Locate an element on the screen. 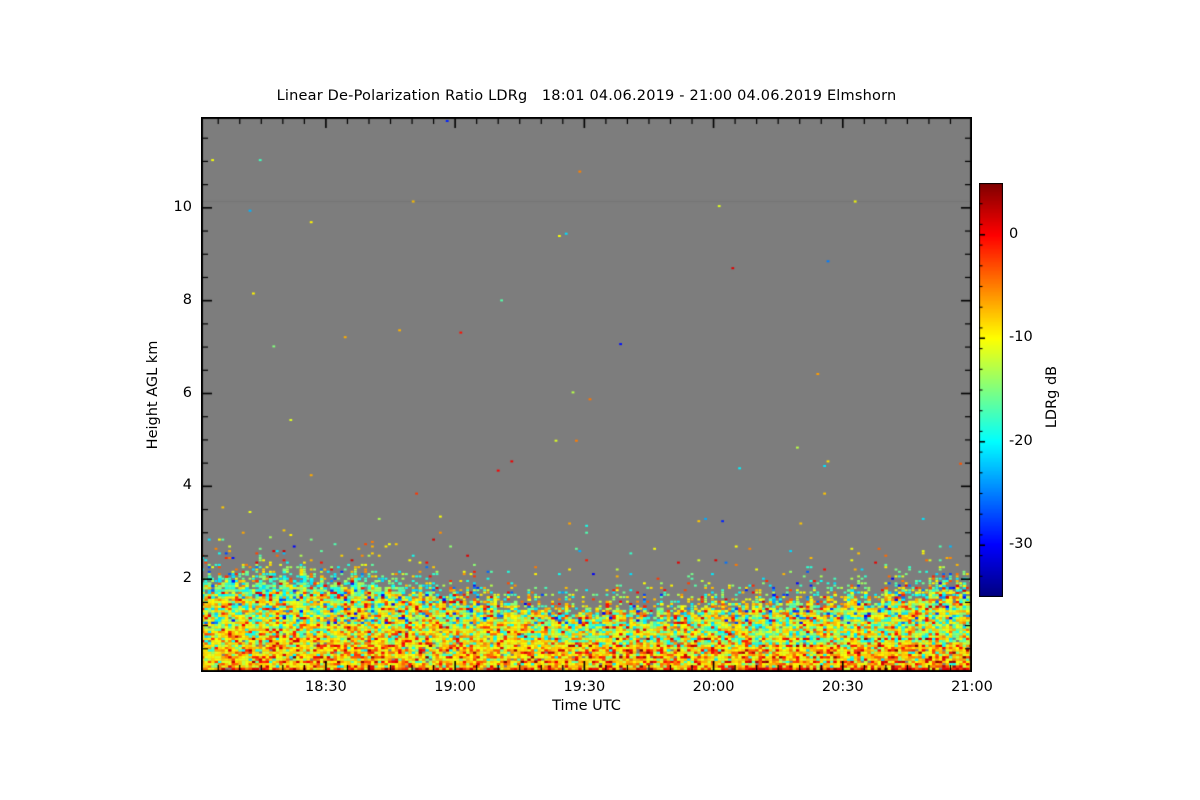 Image resolution: width=1200 pixels, height=800 pixels. colorbar-tick-label: -10 is located at coordinates (1021, 337).